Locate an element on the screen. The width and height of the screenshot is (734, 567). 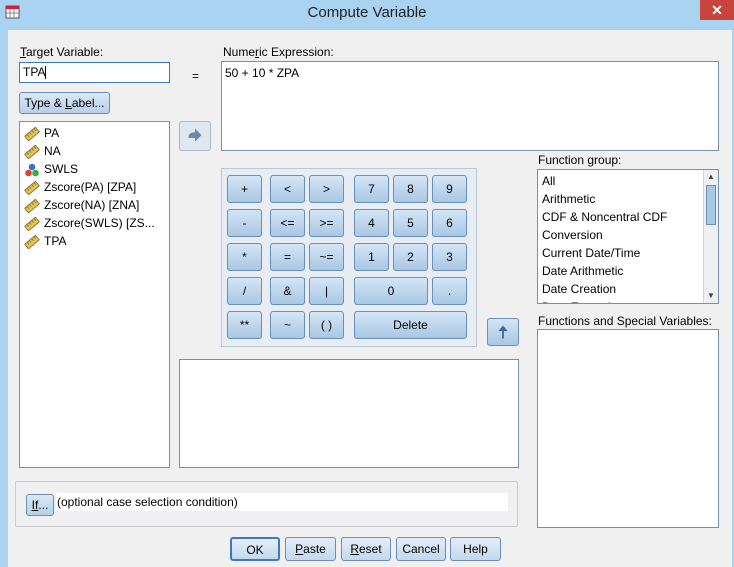
function-group-item: All is located at coordinates (548, 181).